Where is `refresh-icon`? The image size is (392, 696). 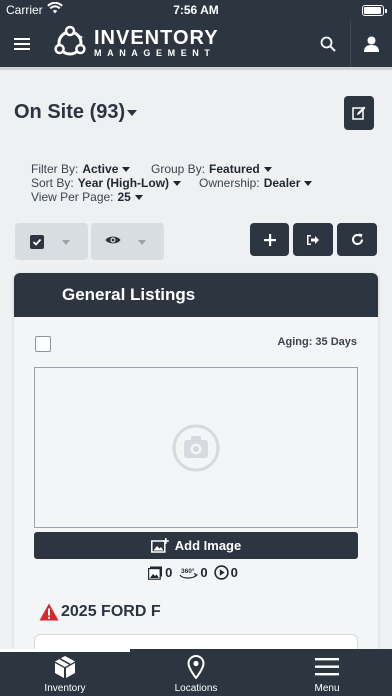 refresh-icon is located at coordinates (357, 239).